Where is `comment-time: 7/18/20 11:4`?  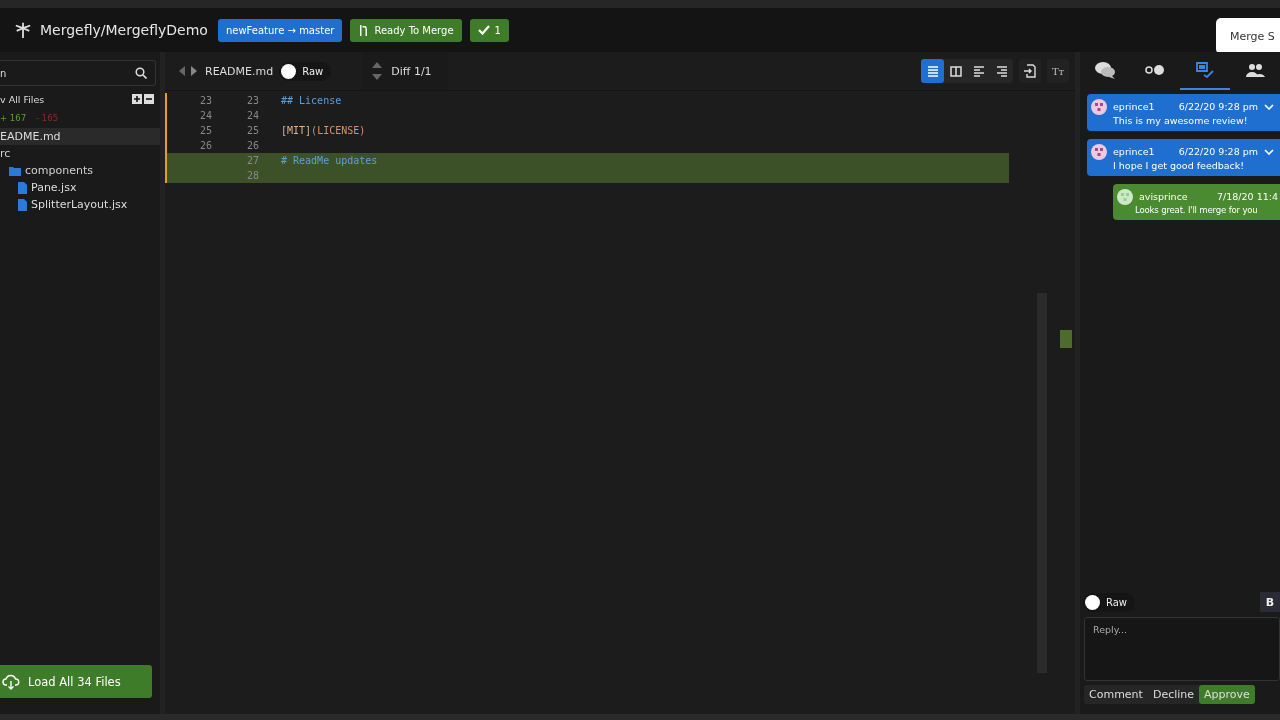 comment-time: 7/18/20 11:4 is located at coordinates (1247, 196).